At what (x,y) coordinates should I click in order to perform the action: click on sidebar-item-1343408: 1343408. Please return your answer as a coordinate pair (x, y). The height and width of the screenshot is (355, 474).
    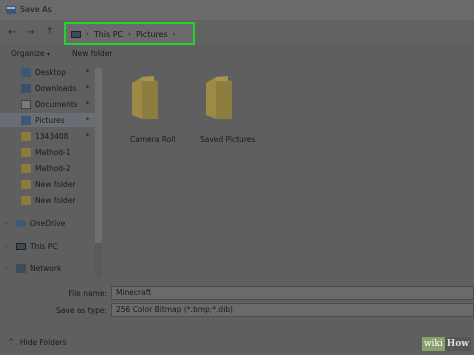
    Looking at the image, I should click on (44, 136).